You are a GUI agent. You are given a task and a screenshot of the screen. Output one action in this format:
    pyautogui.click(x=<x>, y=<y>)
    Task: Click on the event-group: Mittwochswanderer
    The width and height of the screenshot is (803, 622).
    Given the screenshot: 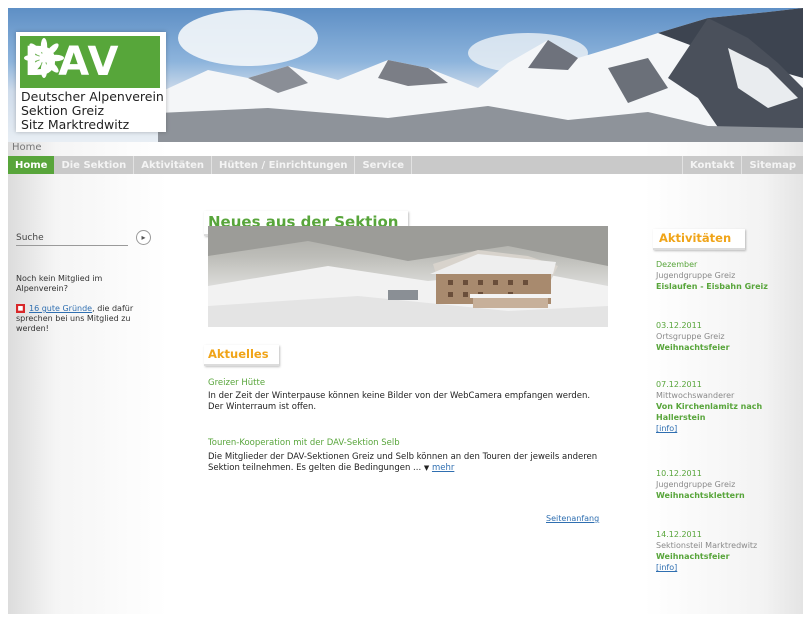 What is the action you would take?
    pyautogui.click(x=695, y=395)
    